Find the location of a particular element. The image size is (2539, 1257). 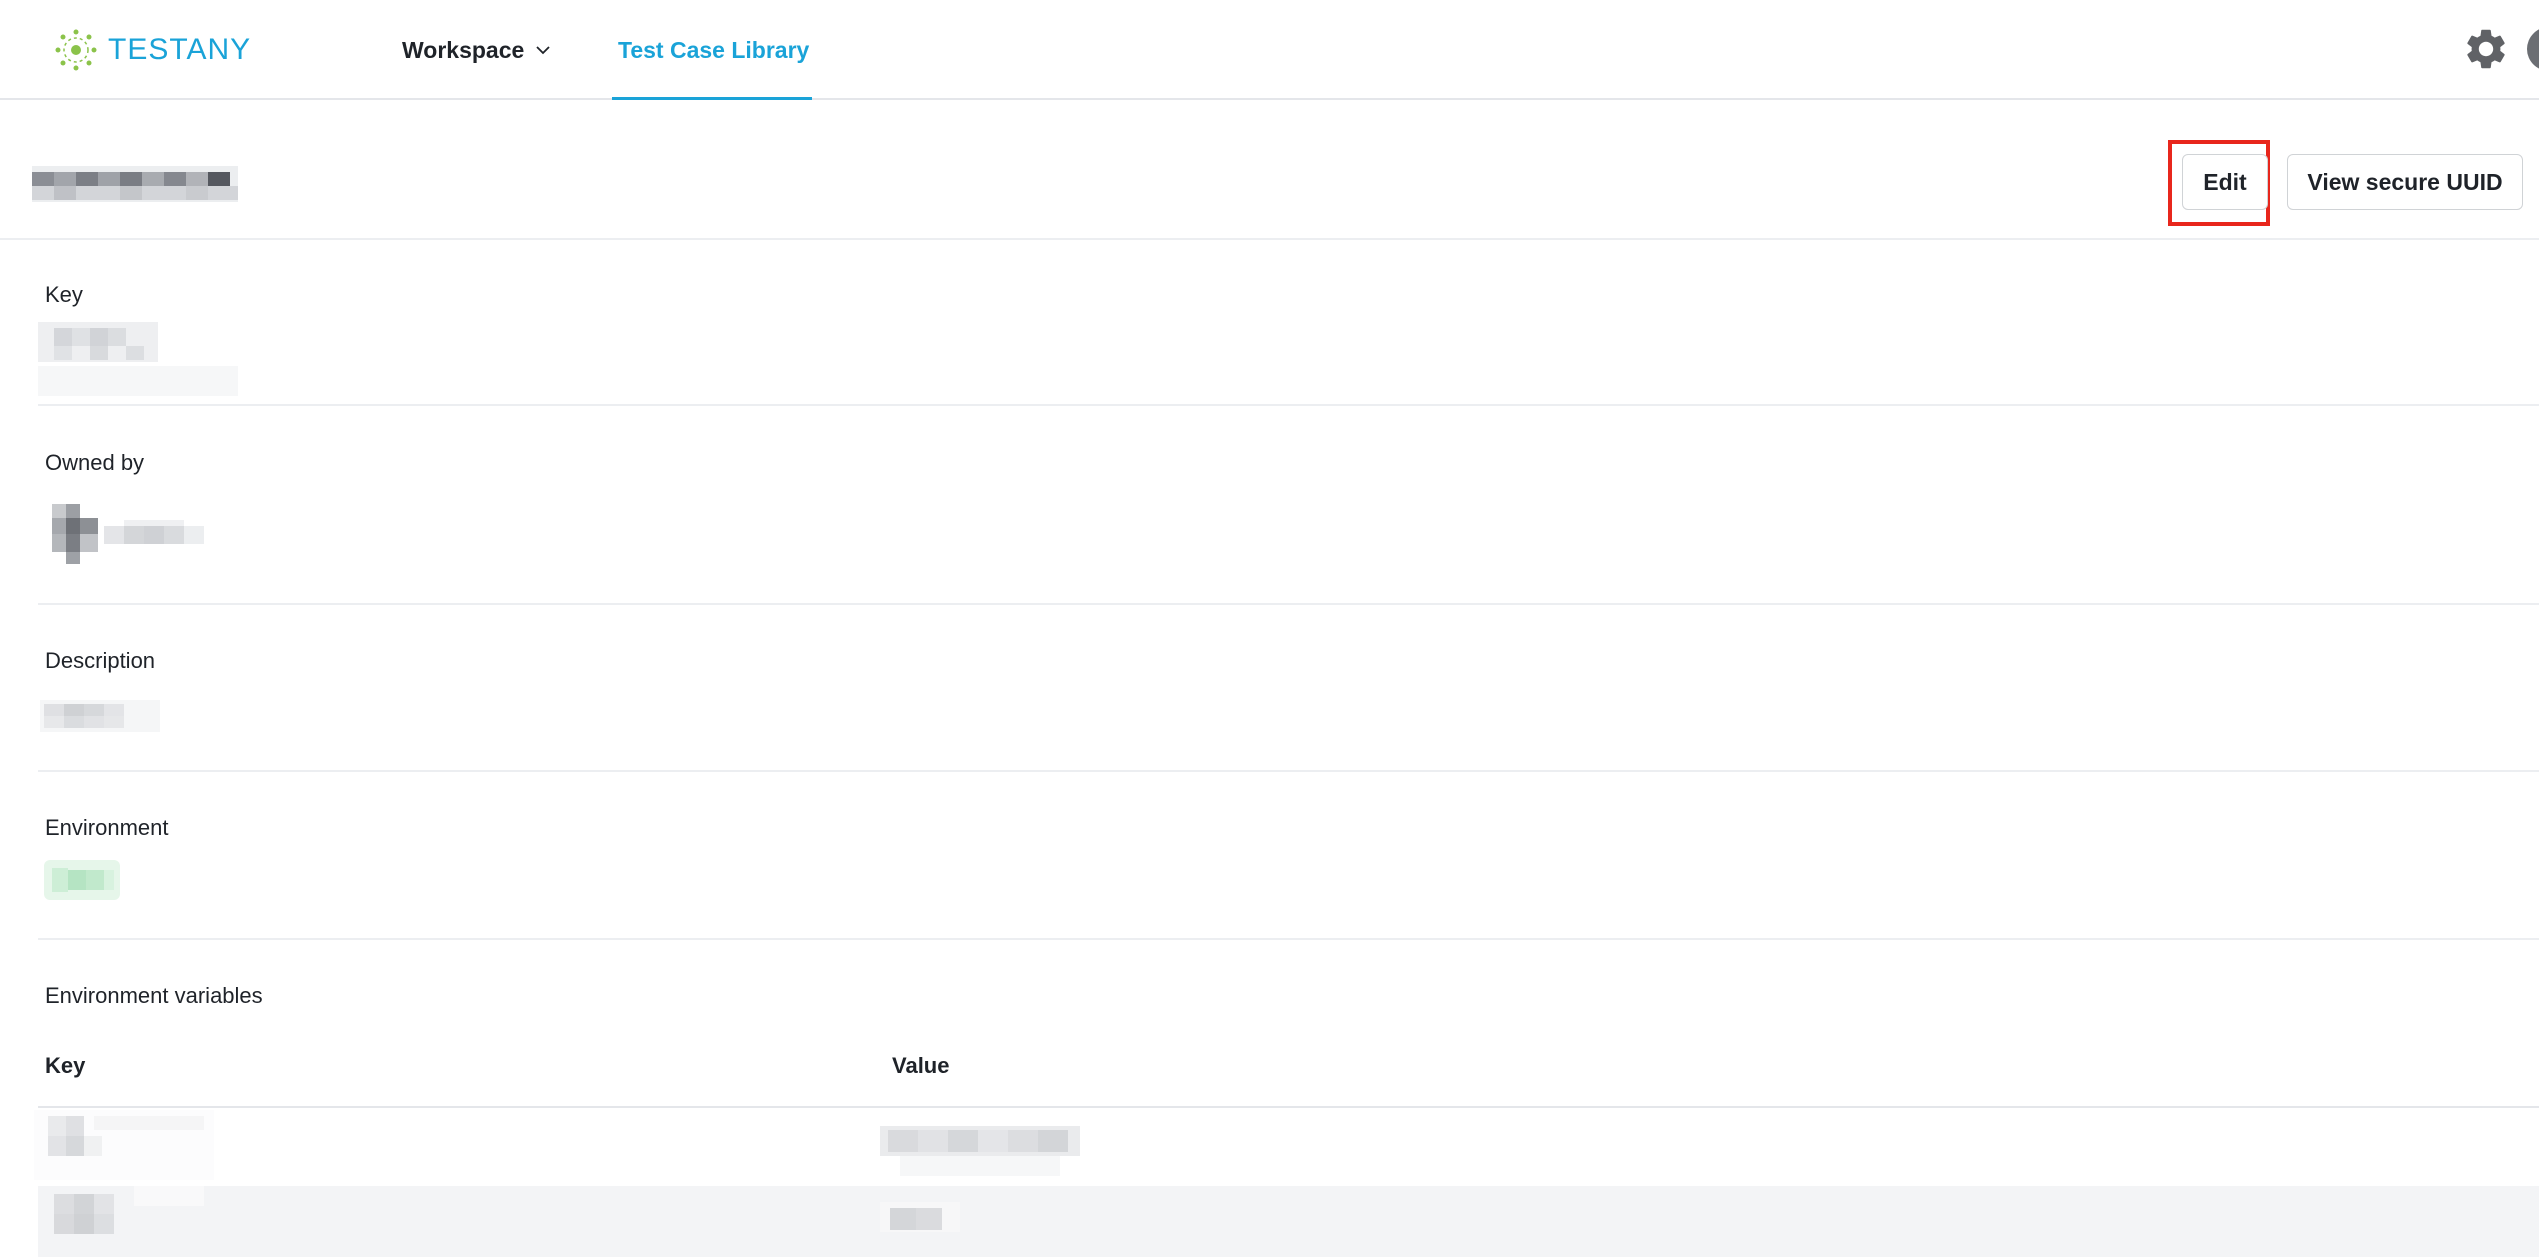

top-navigation: TESTANY Workspace Test Case Library is located at coordinates (1269, 50).